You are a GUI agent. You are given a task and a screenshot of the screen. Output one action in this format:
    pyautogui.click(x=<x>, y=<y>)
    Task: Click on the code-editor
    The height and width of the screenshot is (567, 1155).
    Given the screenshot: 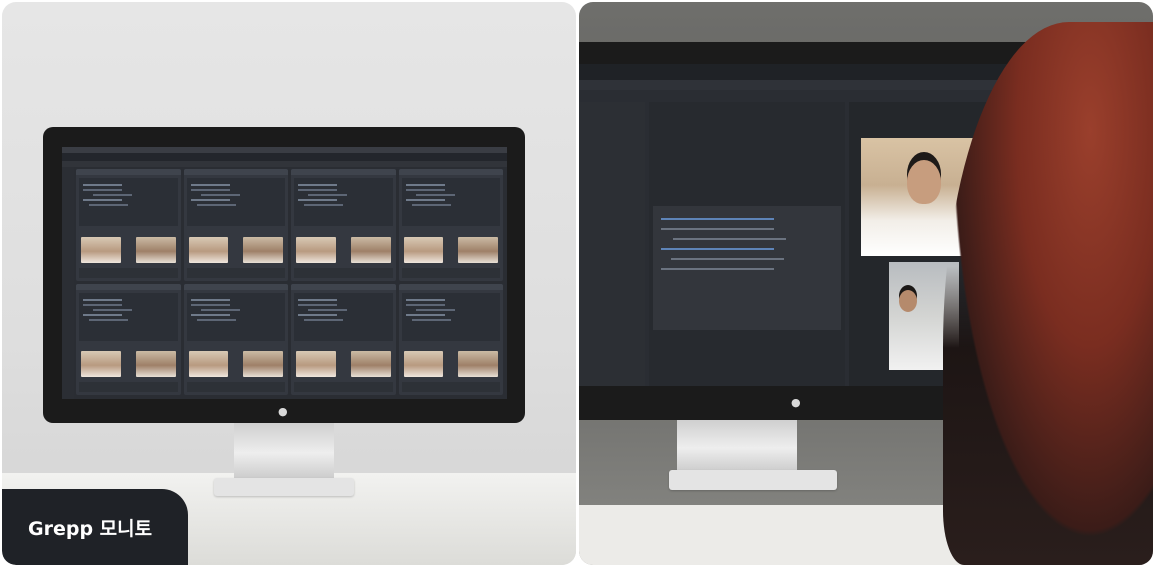 What is the action you would take?
    pyautogui.click(x=747, y=268)
    